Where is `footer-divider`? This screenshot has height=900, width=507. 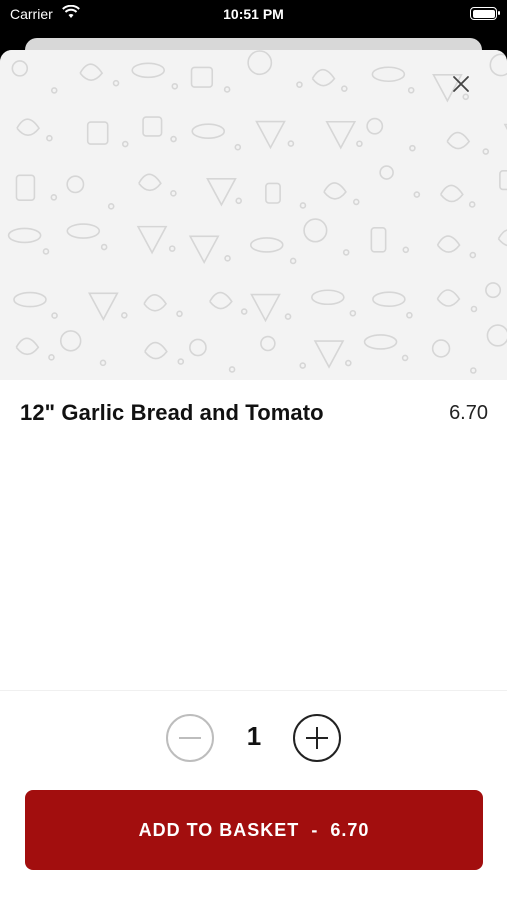
footer-divider is located at coordinates (253, 690).